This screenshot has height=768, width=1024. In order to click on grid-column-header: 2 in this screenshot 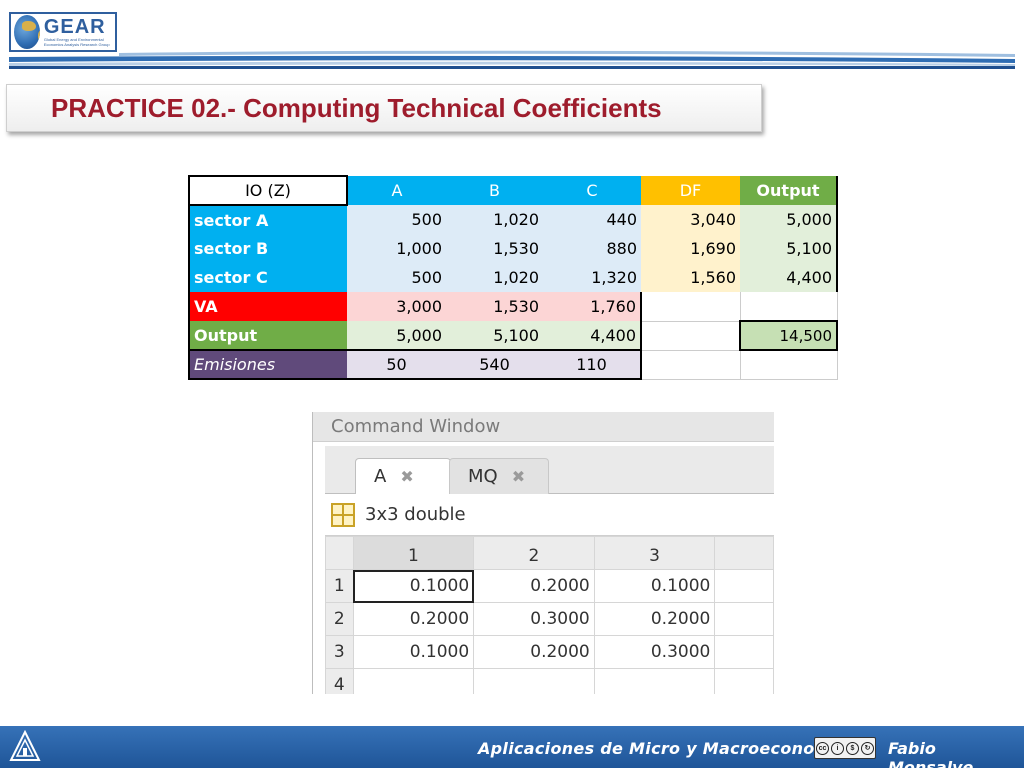, I will do `click(534, 553)`.